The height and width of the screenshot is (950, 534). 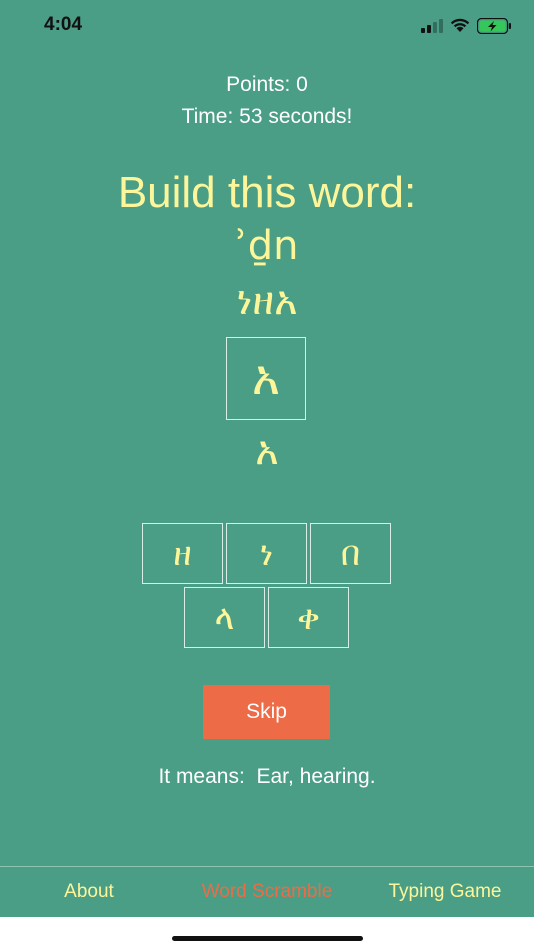 What do you see at coordinates (445, 892) in the screenshot?
I see `tab-typing-game: Typing Game` at bounding box center [445, 892].